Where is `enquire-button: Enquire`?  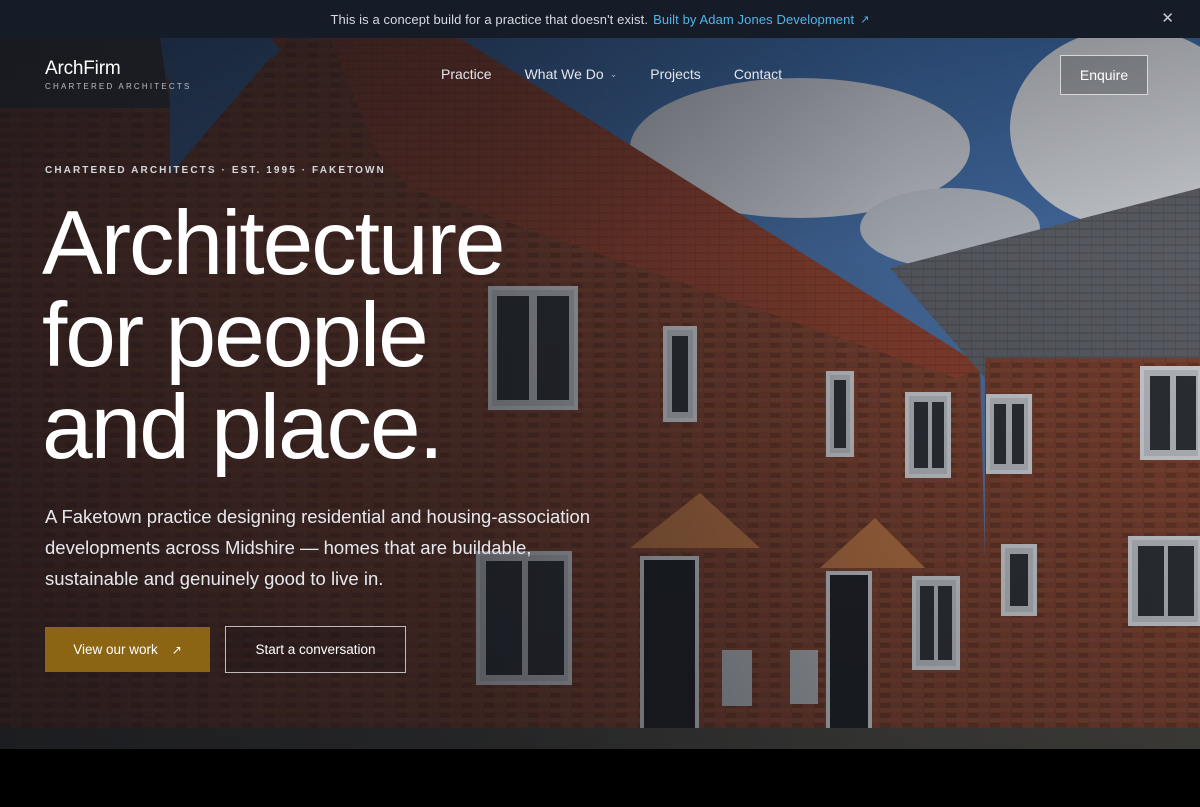 enquire-button: Enquire is located at coordinates (1104, 75).